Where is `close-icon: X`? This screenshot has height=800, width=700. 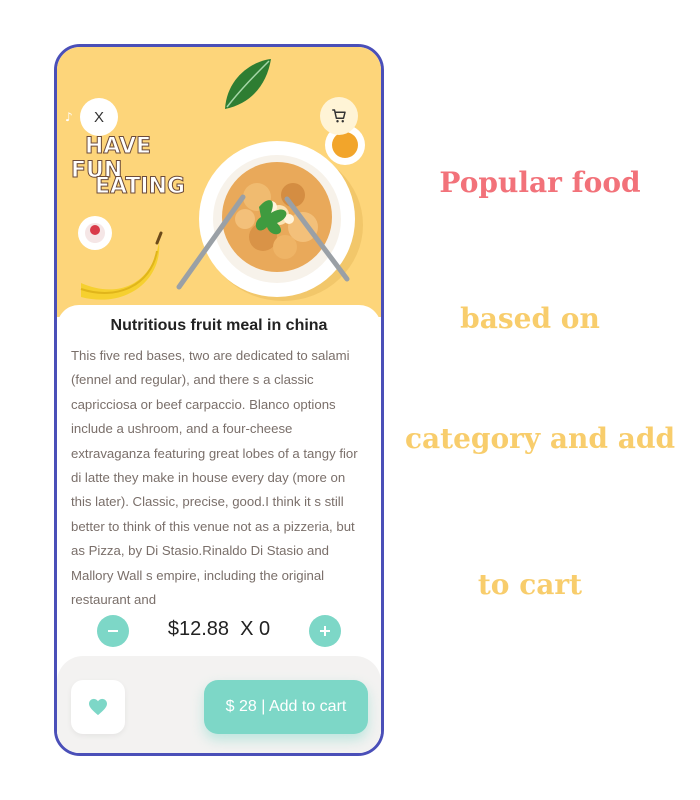 close-icon: X is located at coordinates (98, 117).